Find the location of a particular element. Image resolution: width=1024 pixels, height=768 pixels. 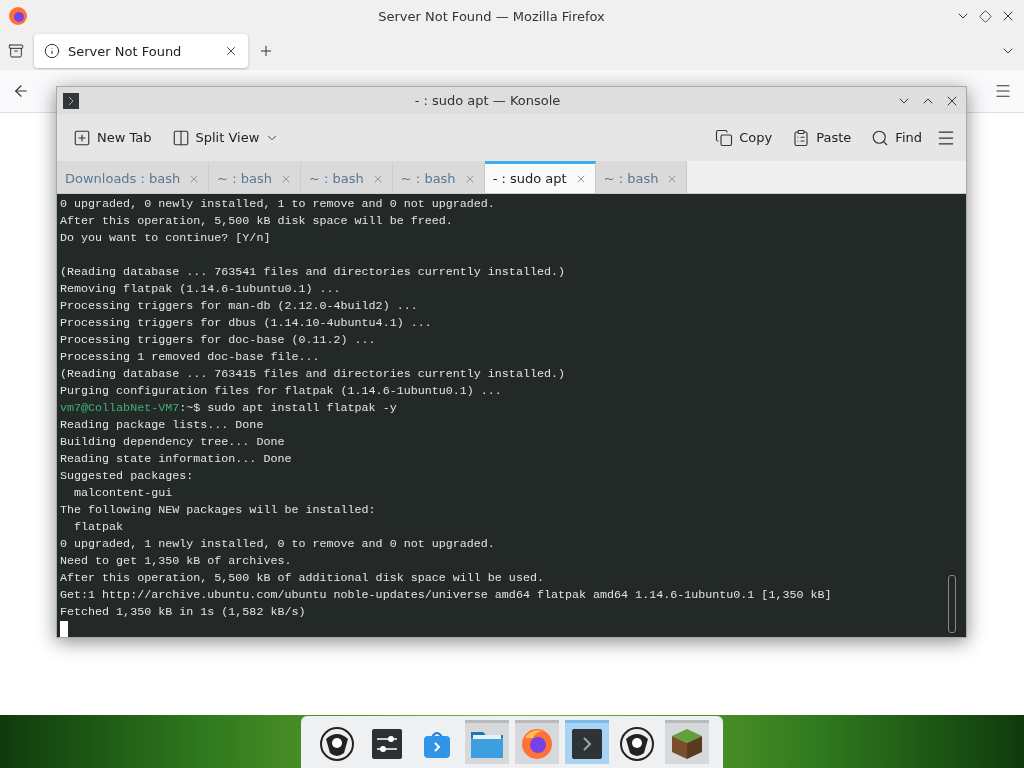

toolbar-button: New Tab is located at coordinates (112, 137).